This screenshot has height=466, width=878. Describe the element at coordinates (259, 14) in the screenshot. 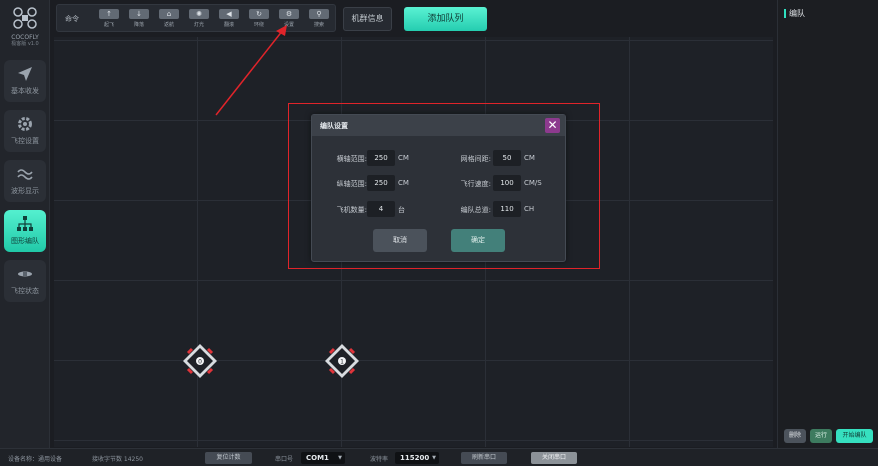

I see `orbit-icon: ↻` at that location.